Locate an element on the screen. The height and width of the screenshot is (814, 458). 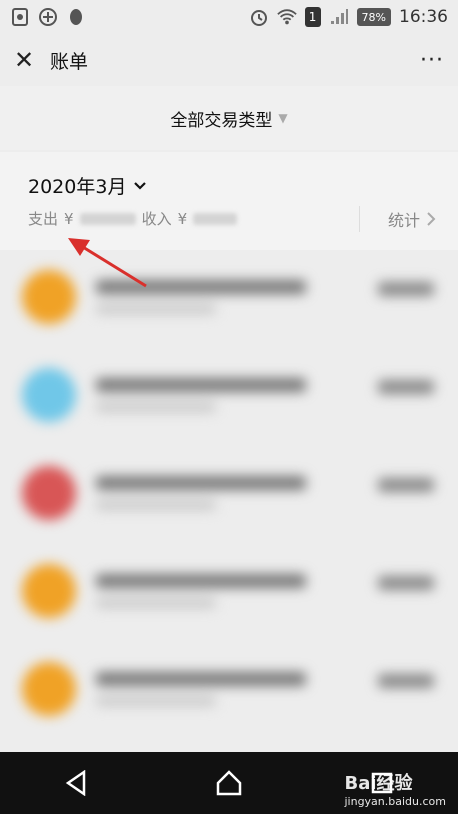
close-icon: ✕ is located at coordinates (29, 60).